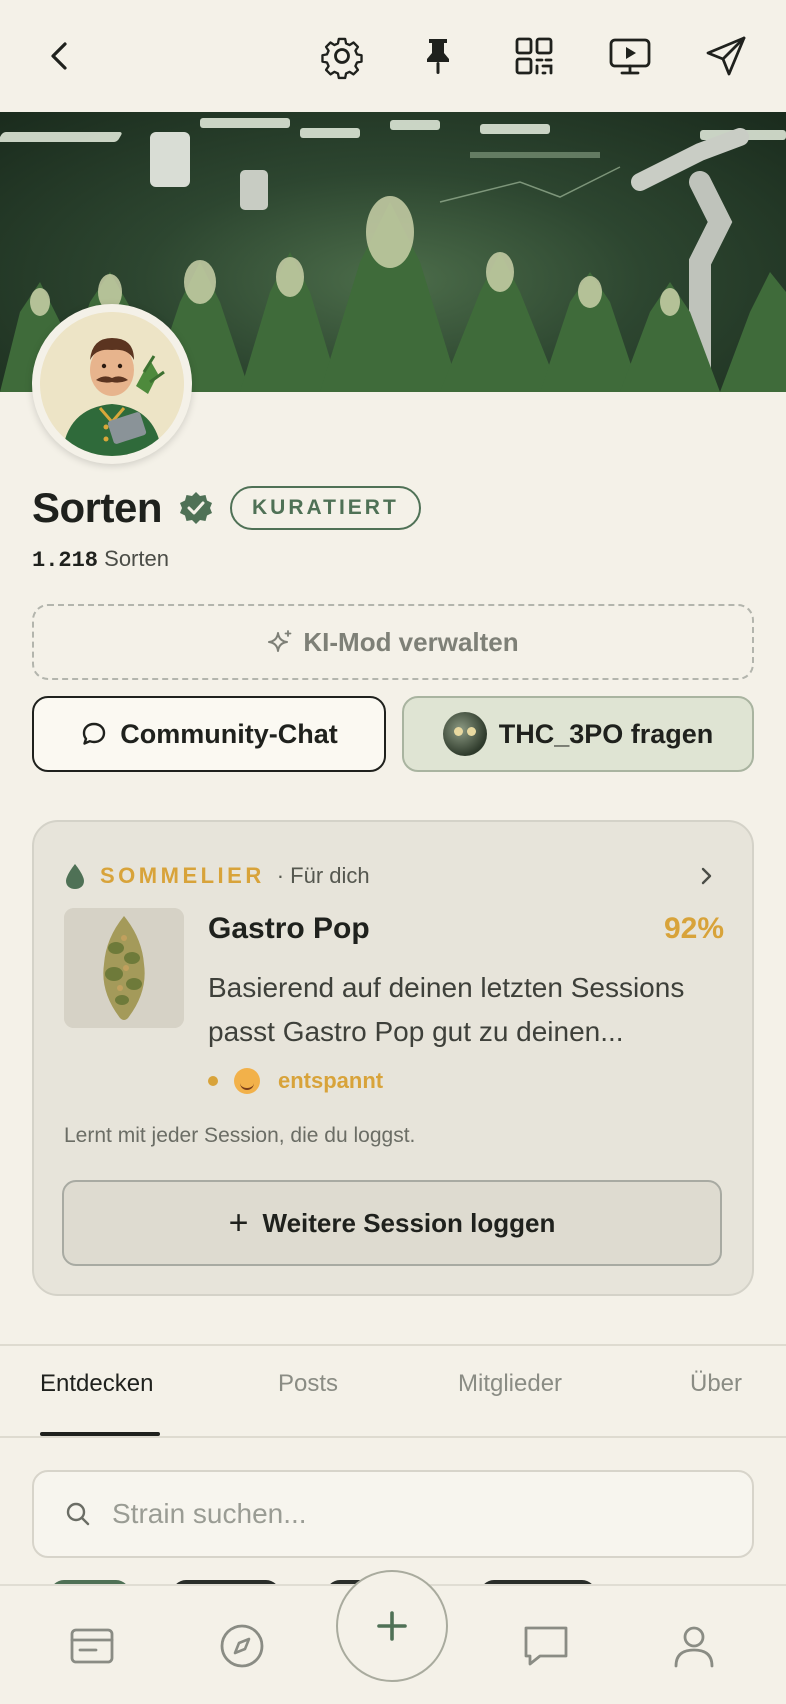 This screenshot has width=786, height=1704. Describe the element at coordinates (94, 733) in the screenshot. I see `chat-bubble-icon` at that location.